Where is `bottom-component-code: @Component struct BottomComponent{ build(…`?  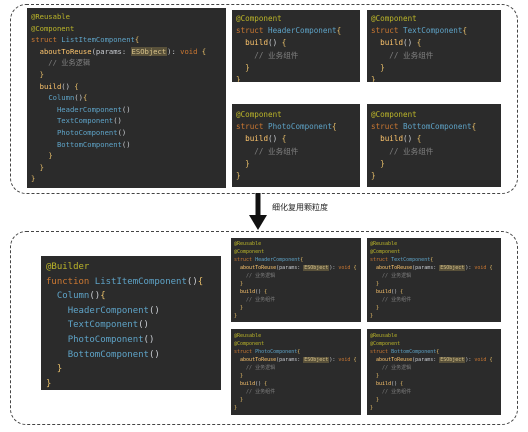 bottom-component-code: @Component struct BottomComponent{ build(… is located at coordinates (434, 145).